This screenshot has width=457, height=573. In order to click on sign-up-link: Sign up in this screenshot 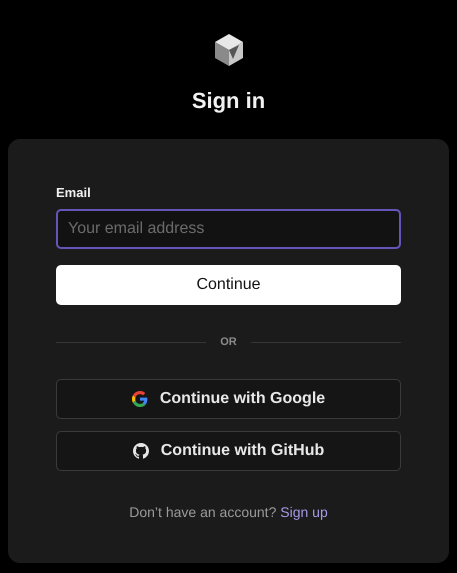, I will do `click(304, 512)`.